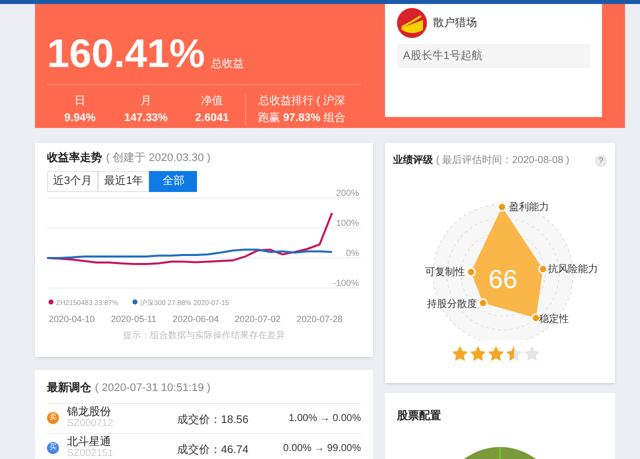 The height and width of the screenshot is (459, 640). What do you see at coordinates (80, 118) in the screenshot?
I see `stat-value: 9.94%` at bounding box center [80, 118].